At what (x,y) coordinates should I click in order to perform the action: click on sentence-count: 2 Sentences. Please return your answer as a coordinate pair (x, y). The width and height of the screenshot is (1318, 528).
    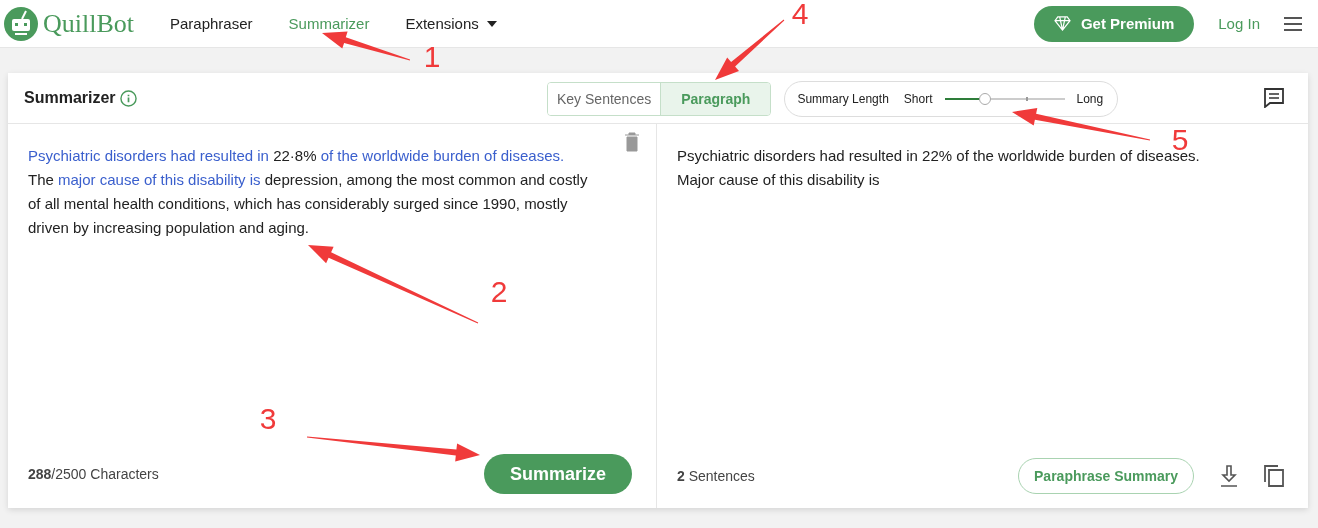
    Looking at the image, I should click on (716, 476).